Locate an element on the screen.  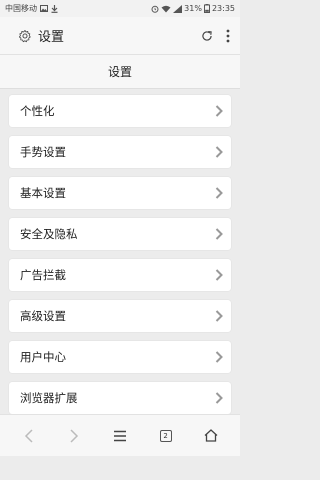
menu-item-basic-settings: 基本设置 is located at coordinates (120, 193).